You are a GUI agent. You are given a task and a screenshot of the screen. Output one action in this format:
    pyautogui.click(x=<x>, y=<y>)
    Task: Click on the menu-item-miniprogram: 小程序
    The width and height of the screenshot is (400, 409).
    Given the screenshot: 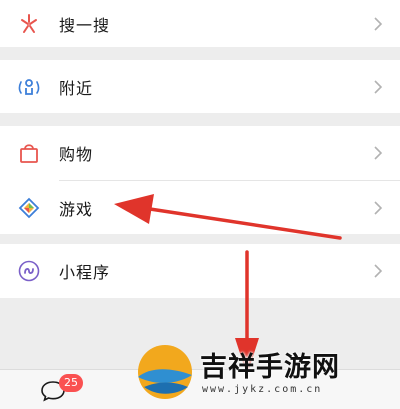 What is the action you would take?
    pyautogui.click(x=200, y=271)
    